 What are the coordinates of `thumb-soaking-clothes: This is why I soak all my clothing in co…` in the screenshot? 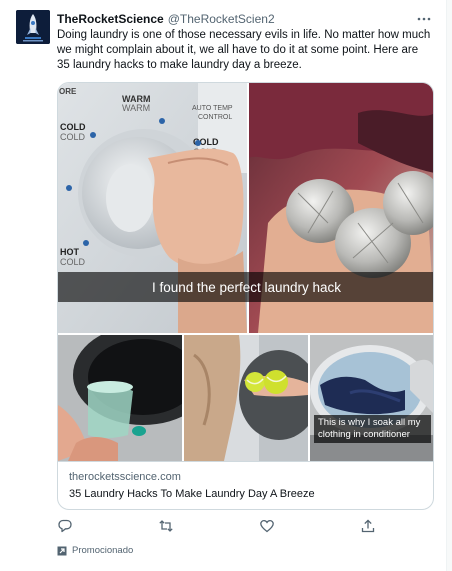 It's located at (371, 398).